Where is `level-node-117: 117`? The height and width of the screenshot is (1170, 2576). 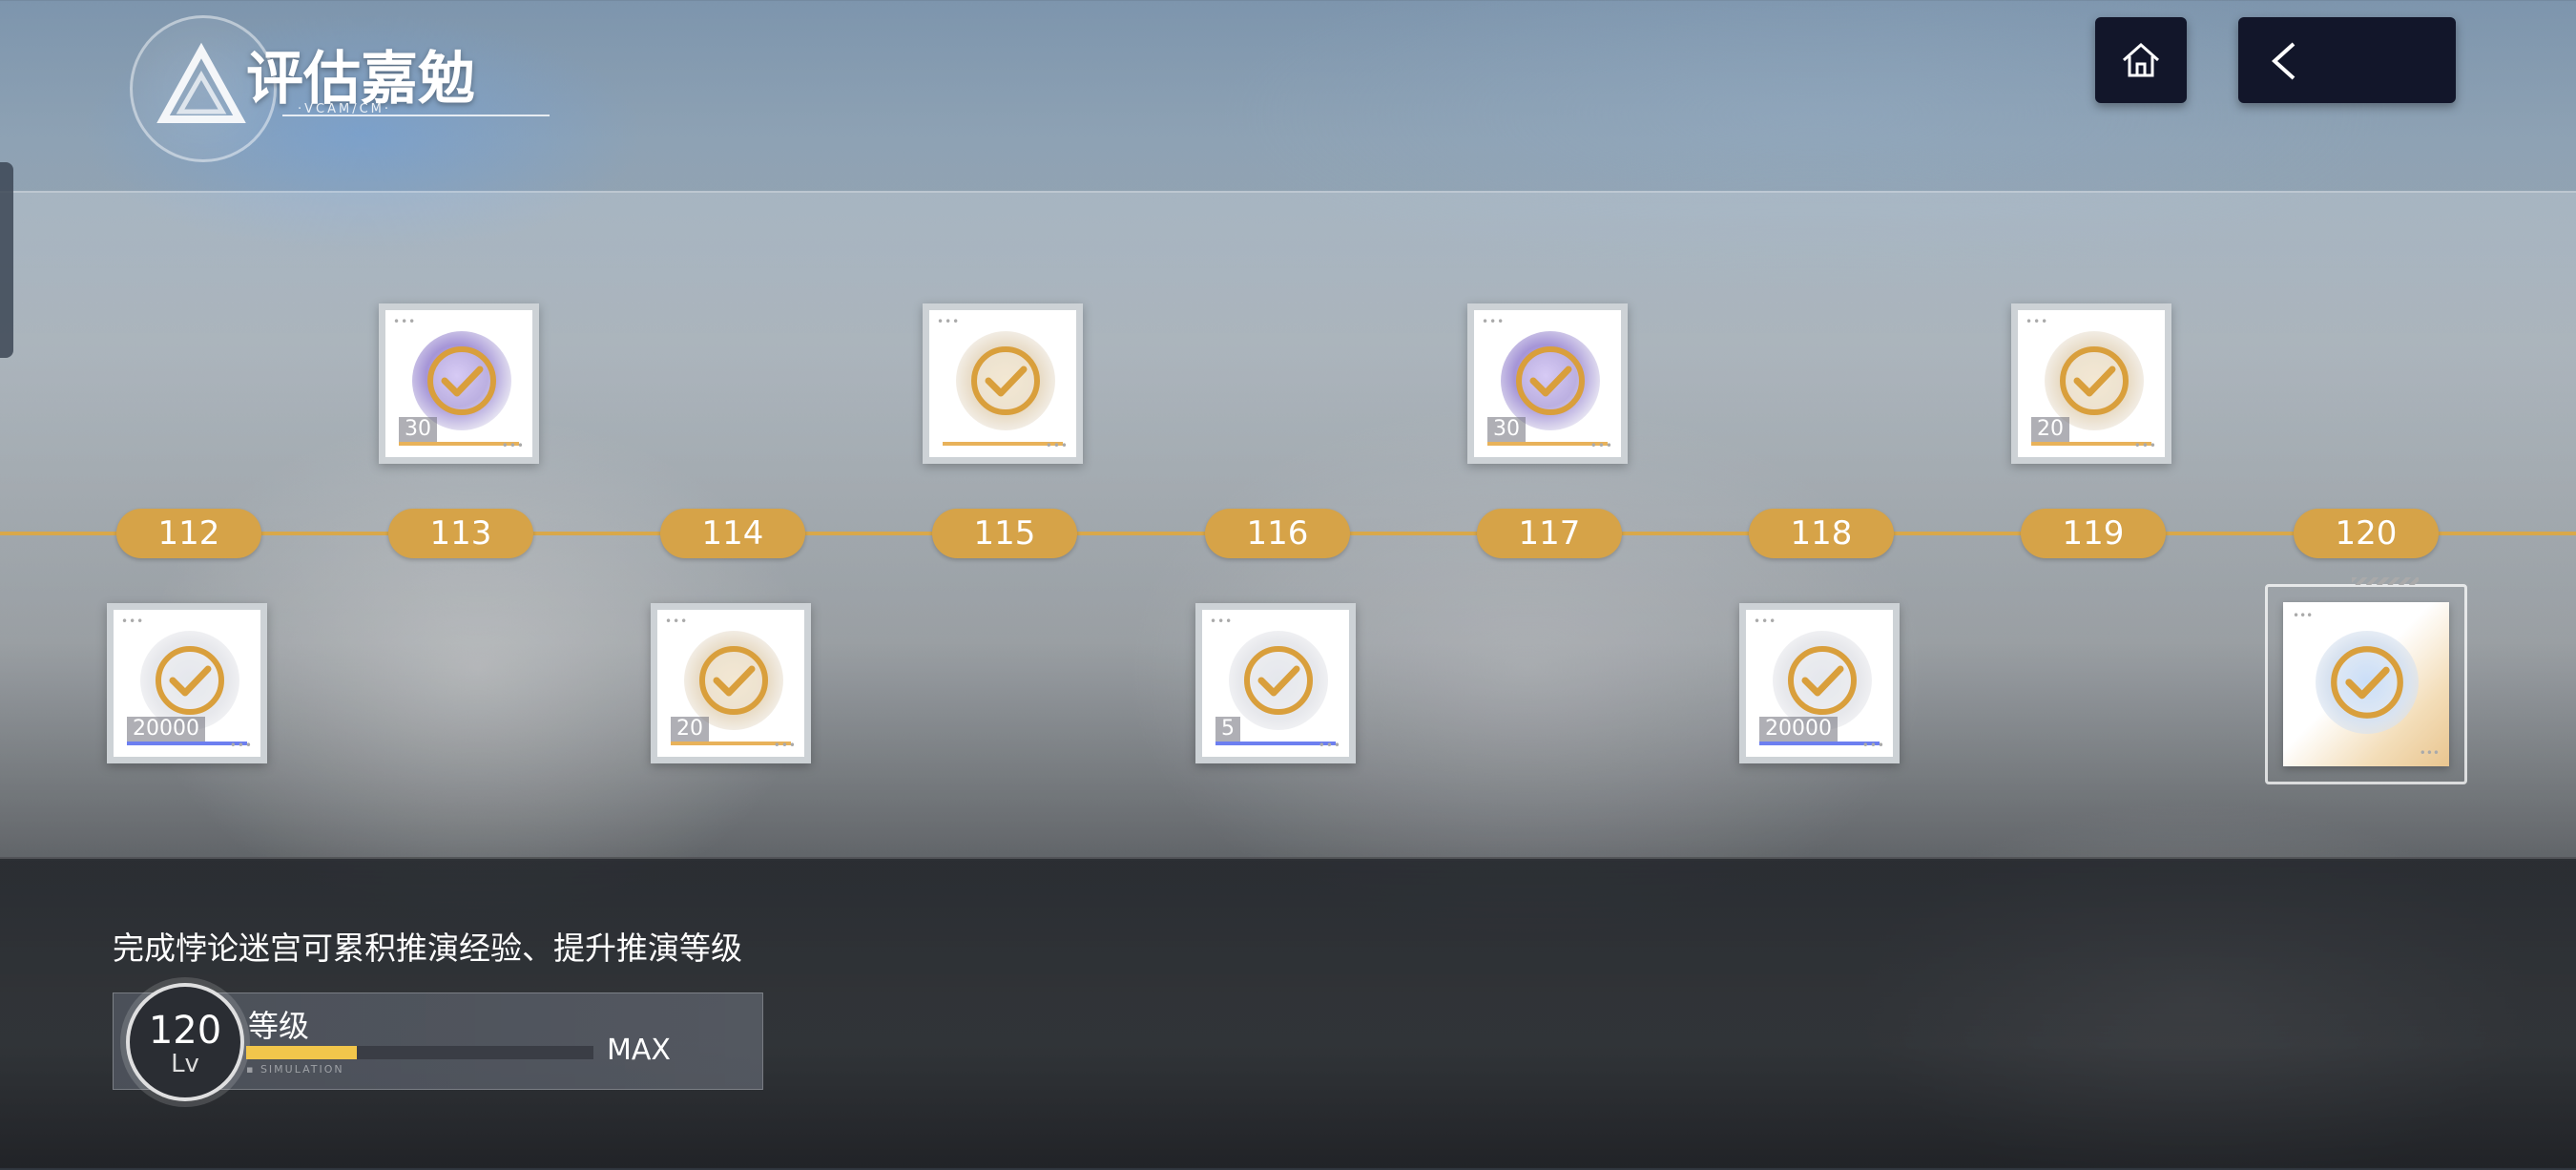 level-node-117: 117 is located at coordinates (1549, 533).